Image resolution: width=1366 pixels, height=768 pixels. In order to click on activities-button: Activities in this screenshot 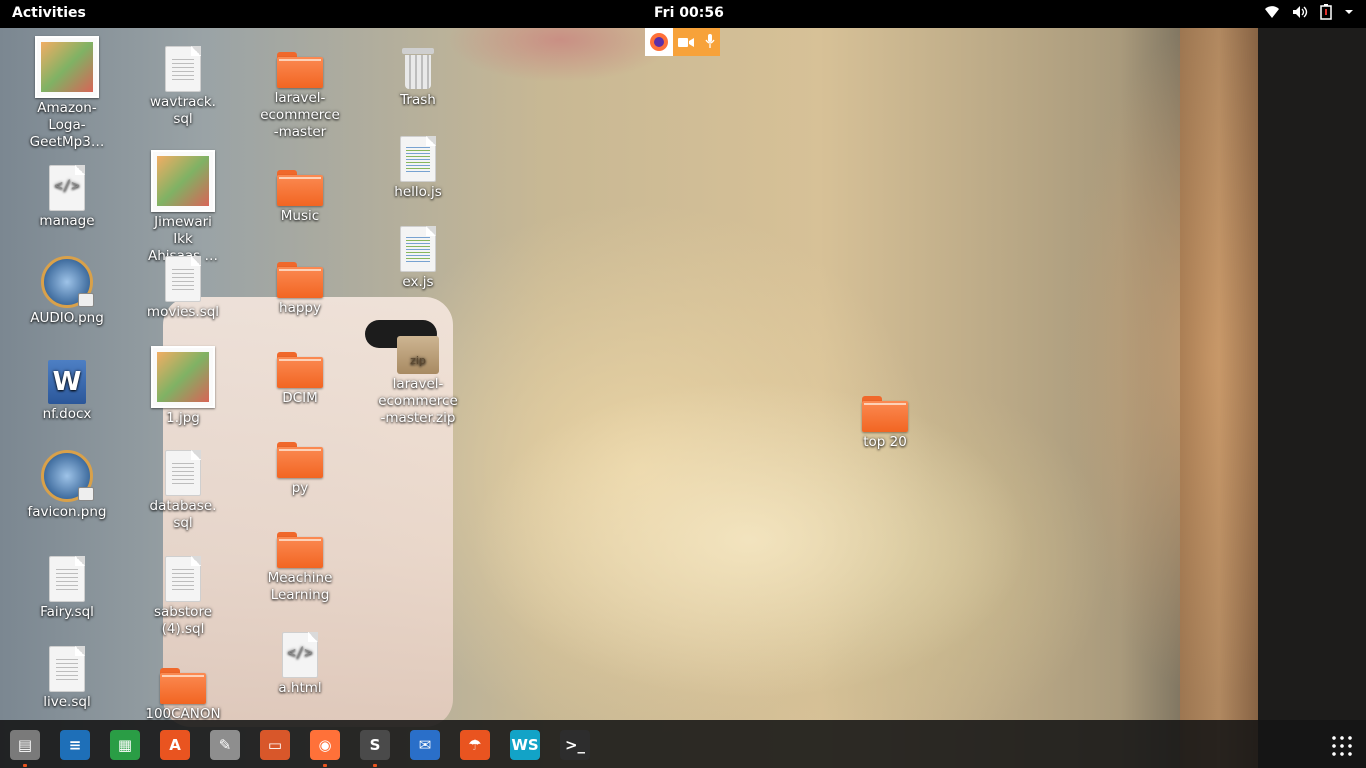, I will do `click(49, 13)`.